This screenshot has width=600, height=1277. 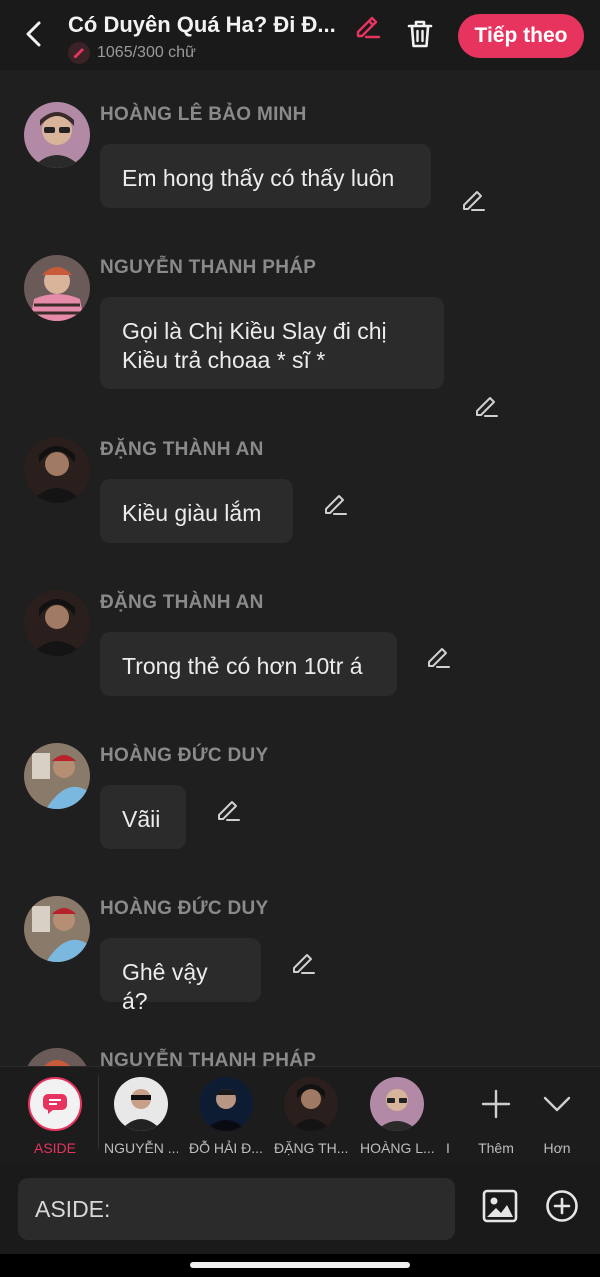 I want to click on message-bubble: Kiều giàu lắm, so click(x=196, y=511).